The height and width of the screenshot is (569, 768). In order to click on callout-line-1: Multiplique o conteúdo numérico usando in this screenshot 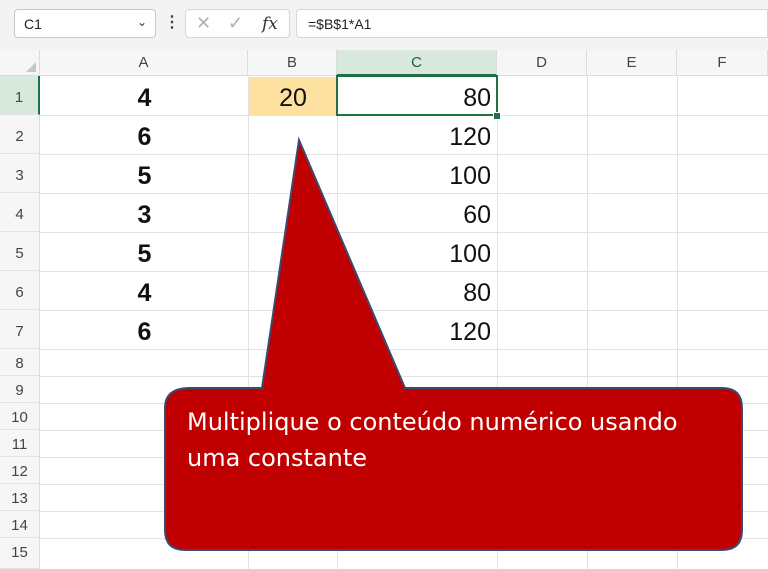, I will do `click(432, 422)`.